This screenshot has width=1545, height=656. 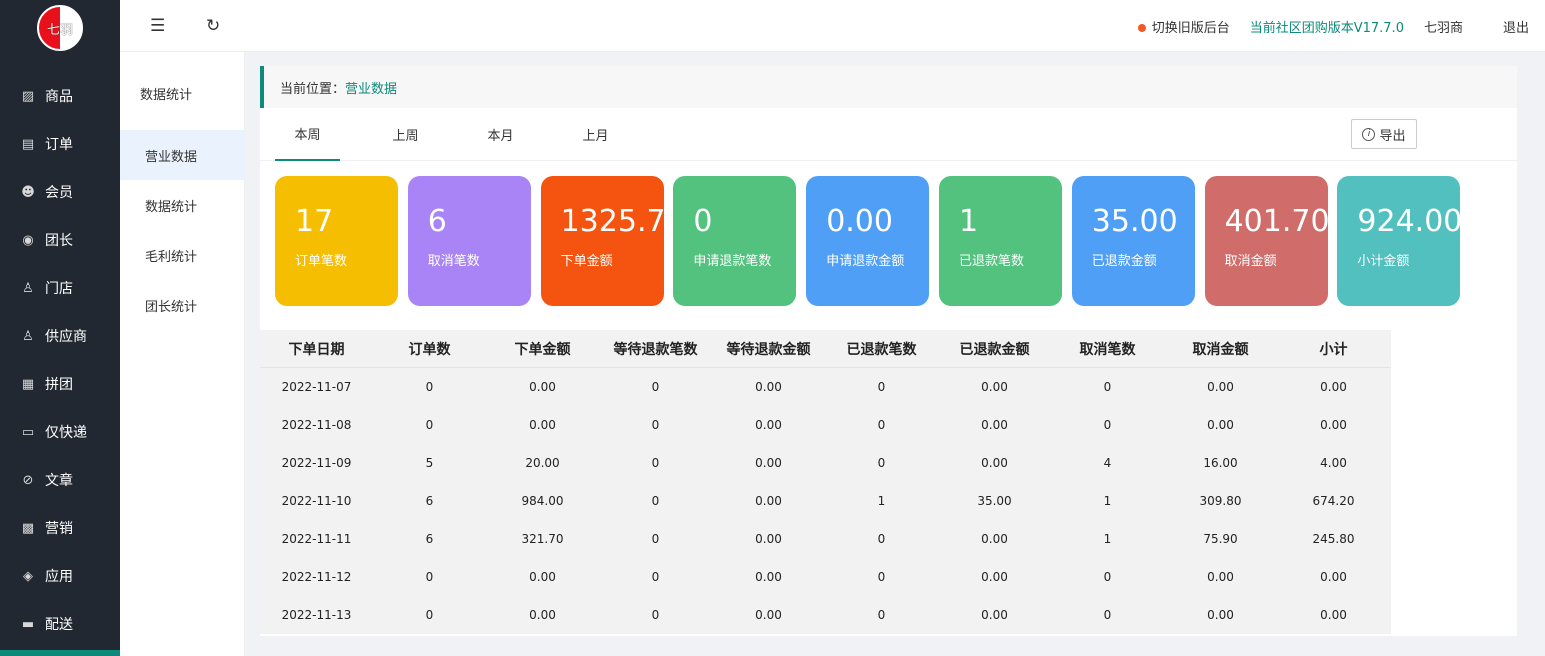 What do you see at coordinates (429, 501) in the screenshot?
I see `table-cell: 6` at bounding box center [429, 501].